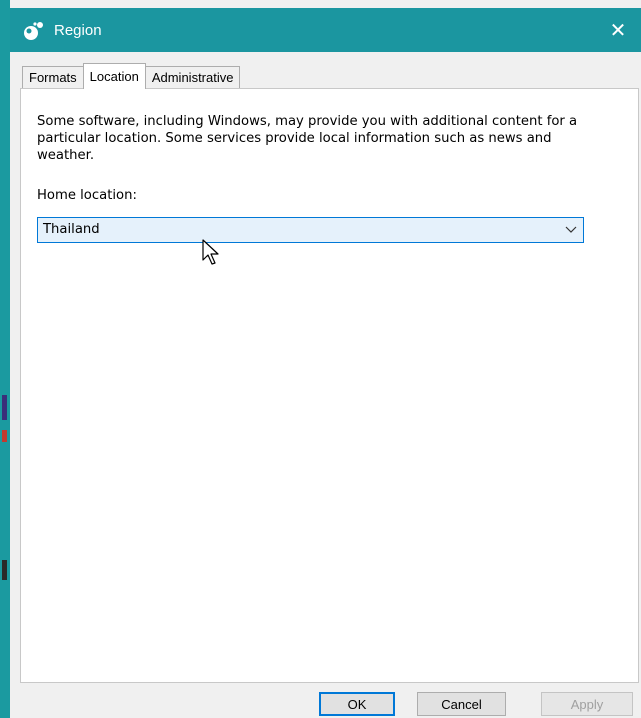 This screenshot has height=718, width=641. Describe the element at coordinates (571, 229) in the screenshot. I see `chevron-down-icon` at that location.